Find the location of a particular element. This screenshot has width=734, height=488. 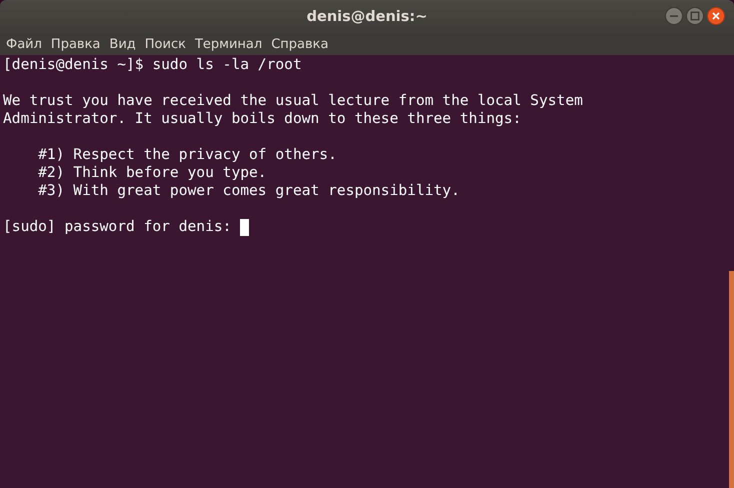

menu-item: Вид is located at coordinates (122, 44).